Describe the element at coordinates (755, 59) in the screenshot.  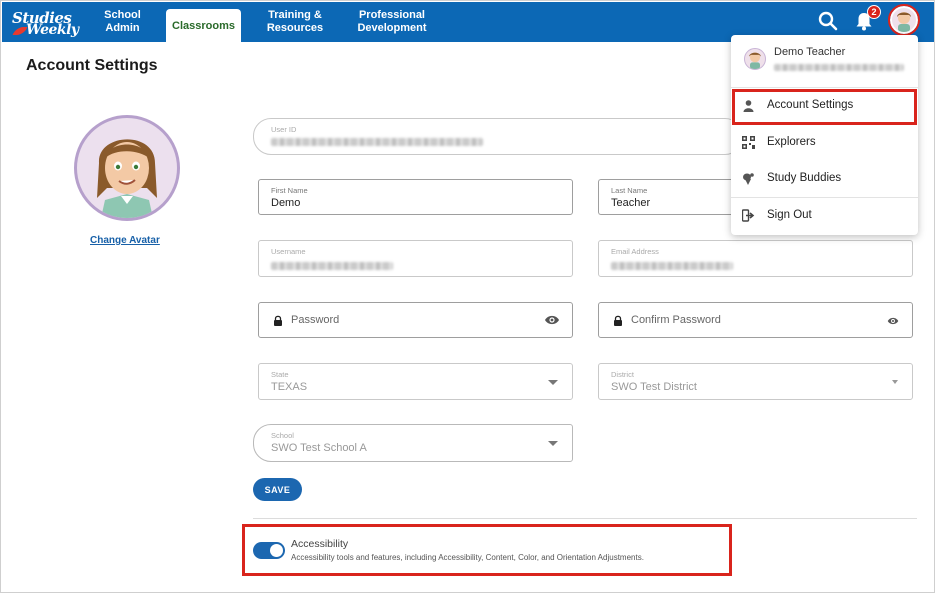
I see `menu-avatar` at that location.